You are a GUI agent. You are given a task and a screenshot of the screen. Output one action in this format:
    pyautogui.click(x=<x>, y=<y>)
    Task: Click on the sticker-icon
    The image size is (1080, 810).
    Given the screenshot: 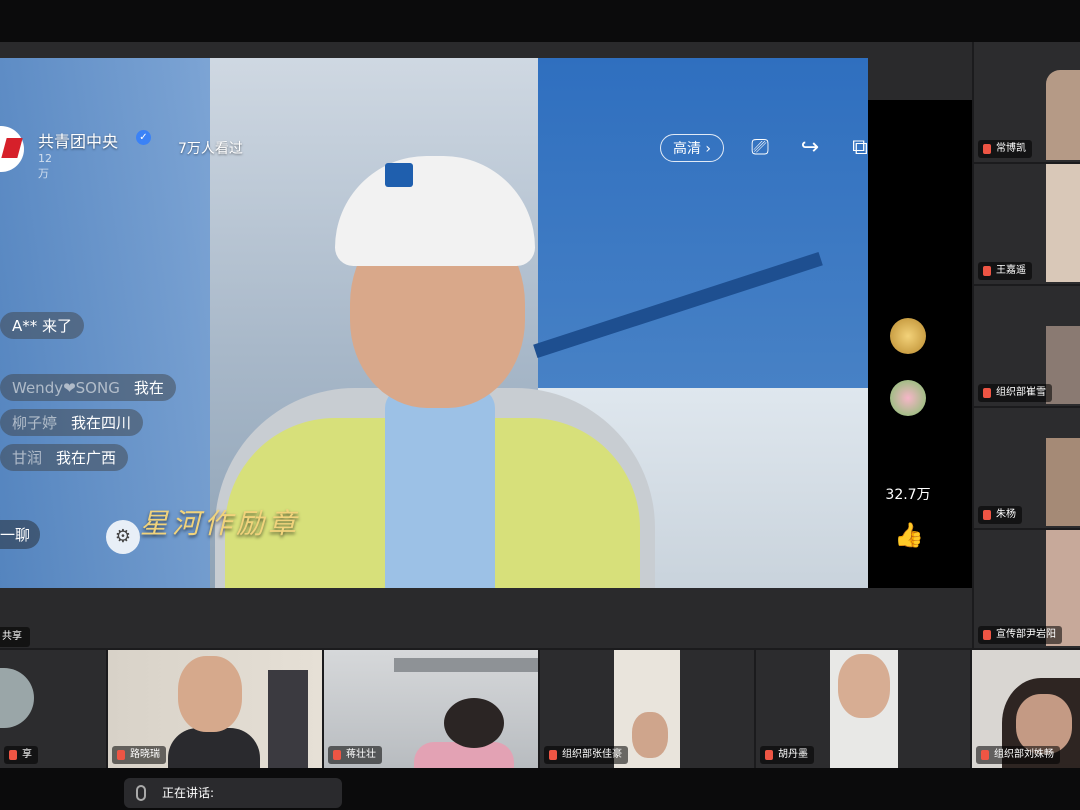 What is the action you would take?
    pyautogui.click(x=908, y=398)
    